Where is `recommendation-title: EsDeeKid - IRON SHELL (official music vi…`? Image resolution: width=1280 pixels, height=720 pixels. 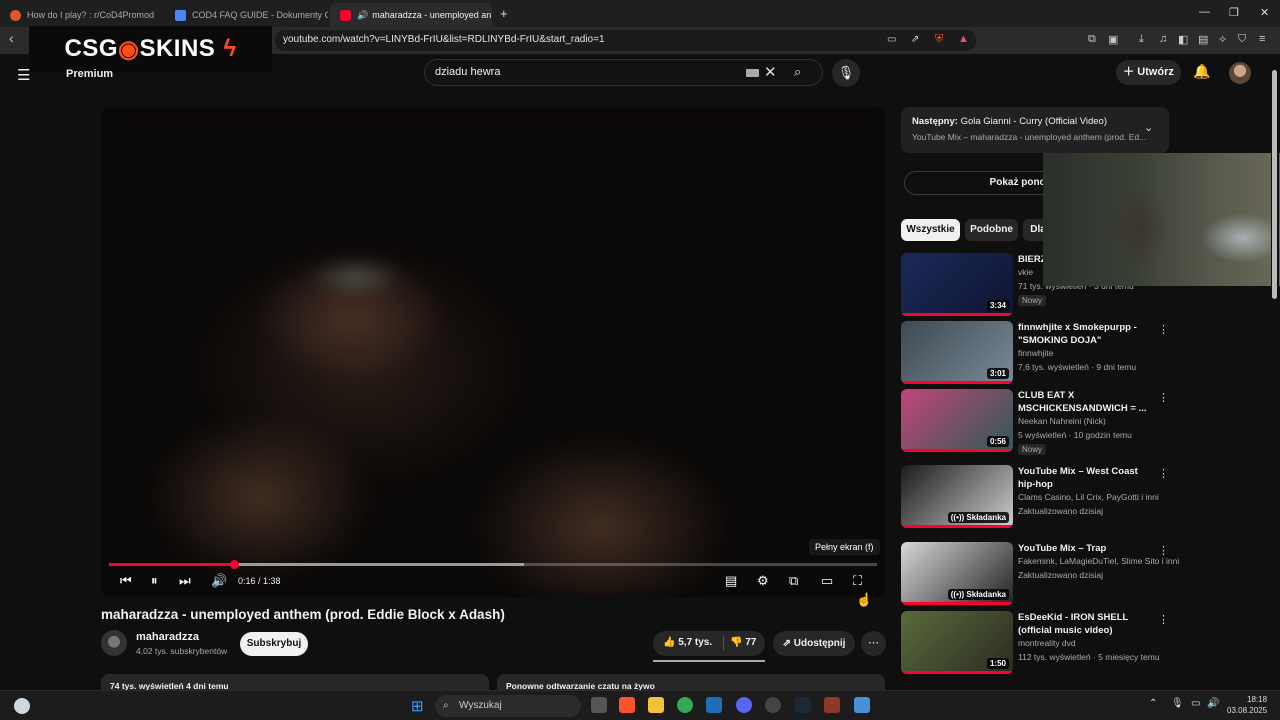
recommendation-title: EsDeeKid - IRON SHELL (official music vi… is located at coordinates (1083, 624).